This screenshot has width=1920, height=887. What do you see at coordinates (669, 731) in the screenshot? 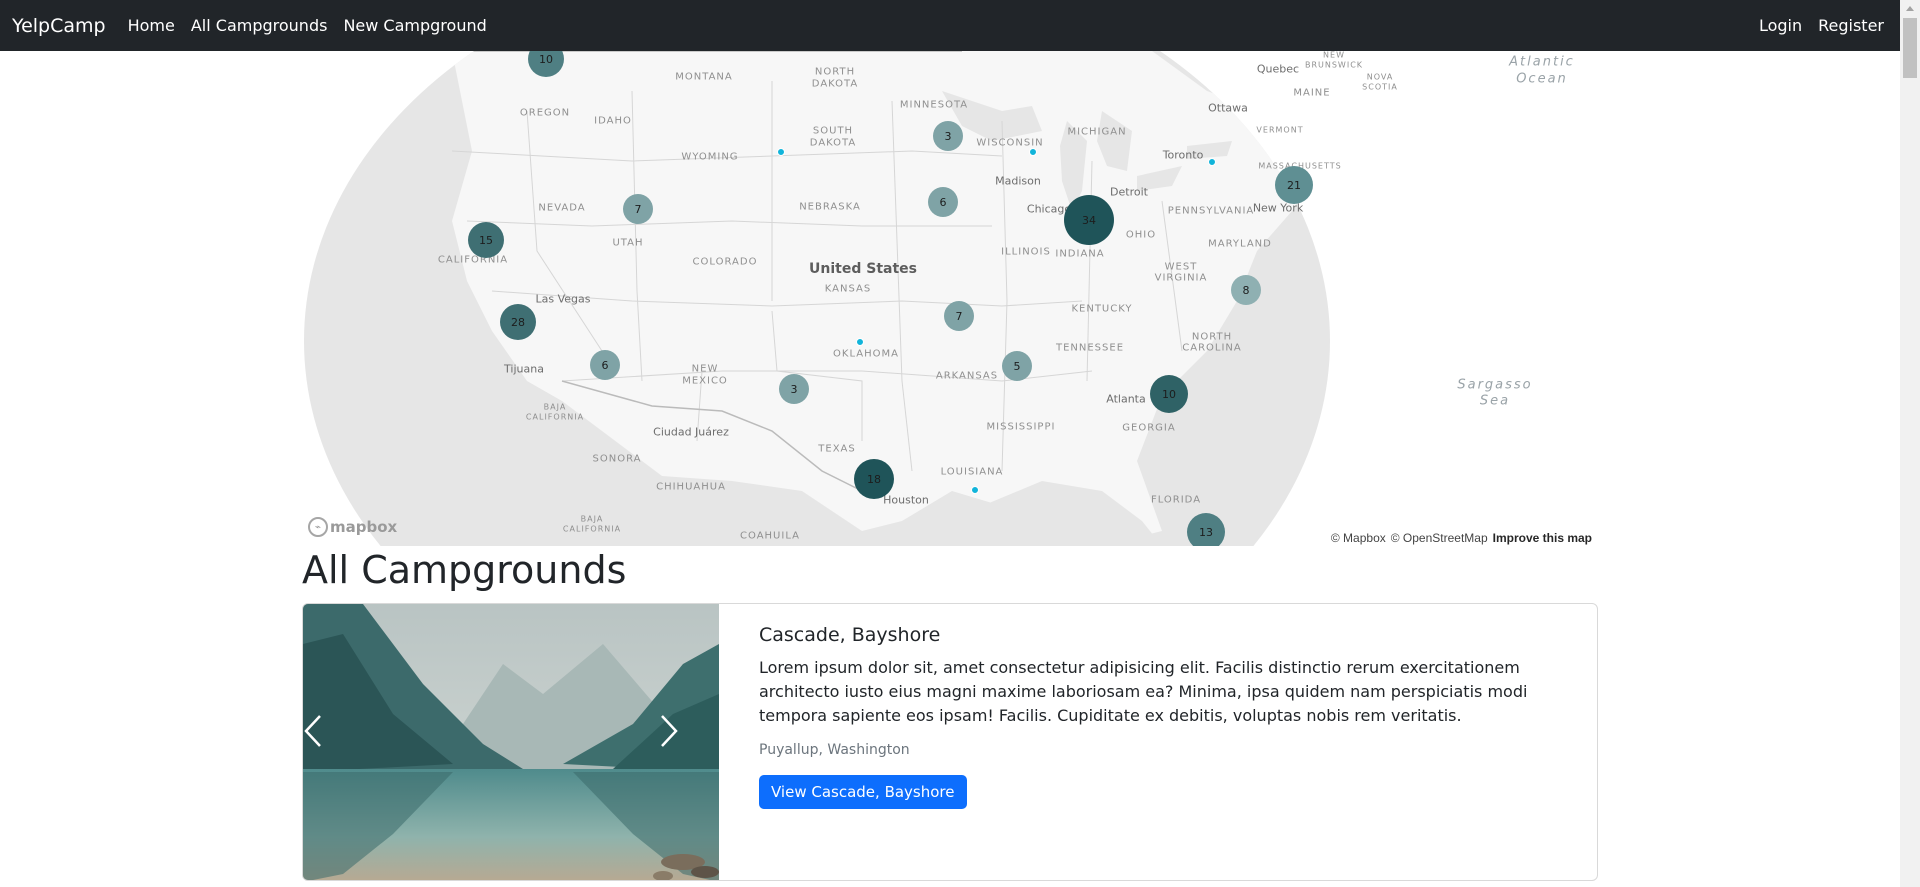
I see `chevron-right-icon` at bounding box center [669, 731].